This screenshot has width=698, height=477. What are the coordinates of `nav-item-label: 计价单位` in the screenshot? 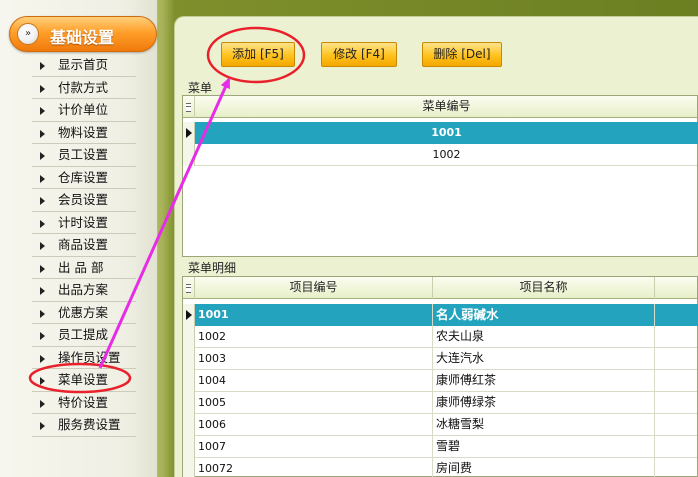 It's located at (83, 109).